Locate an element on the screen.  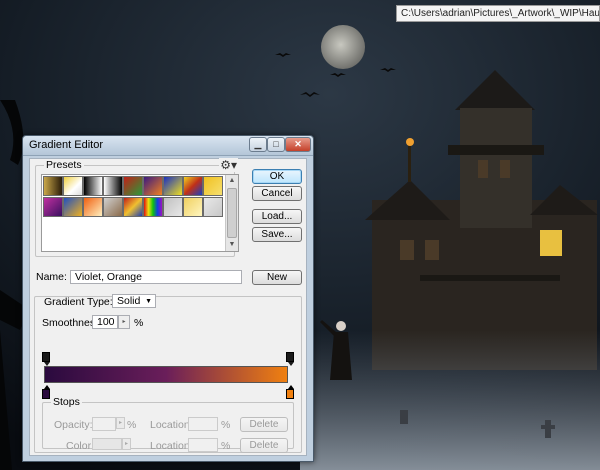
presets-group: Presets ⚙▾ ▲ ▼ is located at coordinates (137, 207).